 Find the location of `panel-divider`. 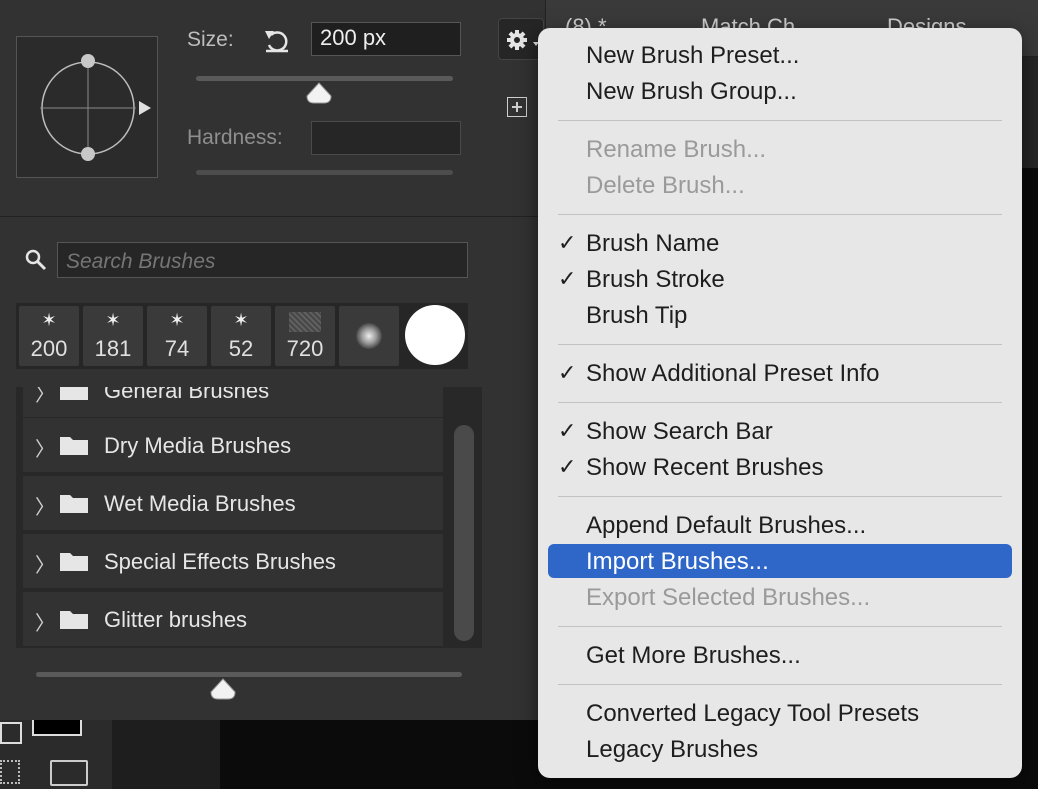

panel-divider is located at coordinates (272, 216).